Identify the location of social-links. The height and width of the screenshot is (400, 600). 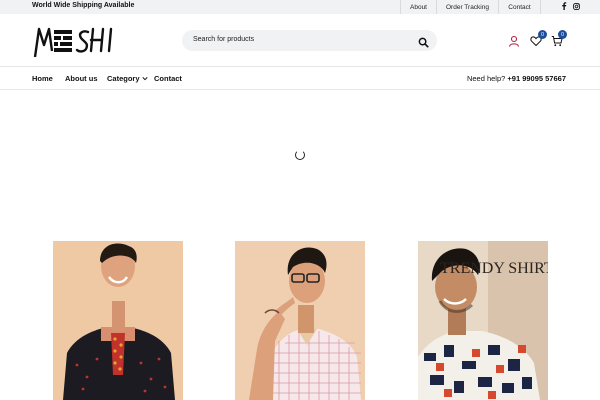
(570, 7).